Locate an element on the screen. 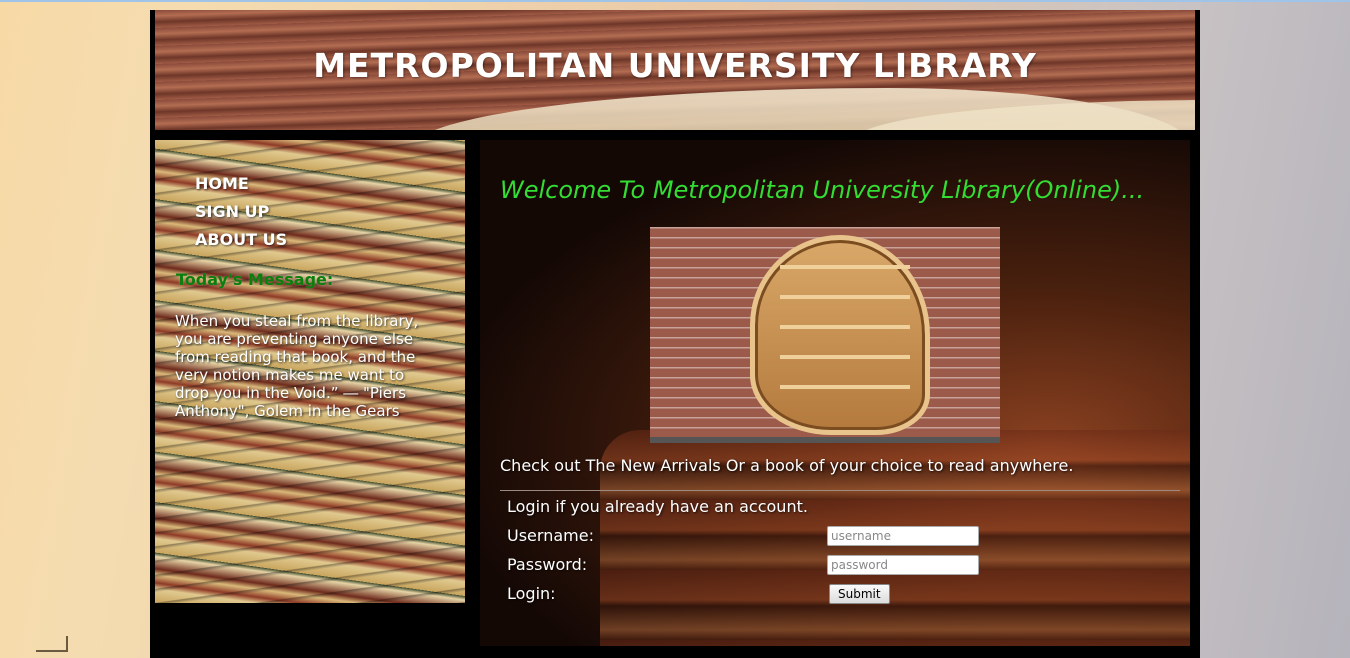 This screenshot has height=658, width=1350. submit-button: Submit is located at coordinates (859, 594).